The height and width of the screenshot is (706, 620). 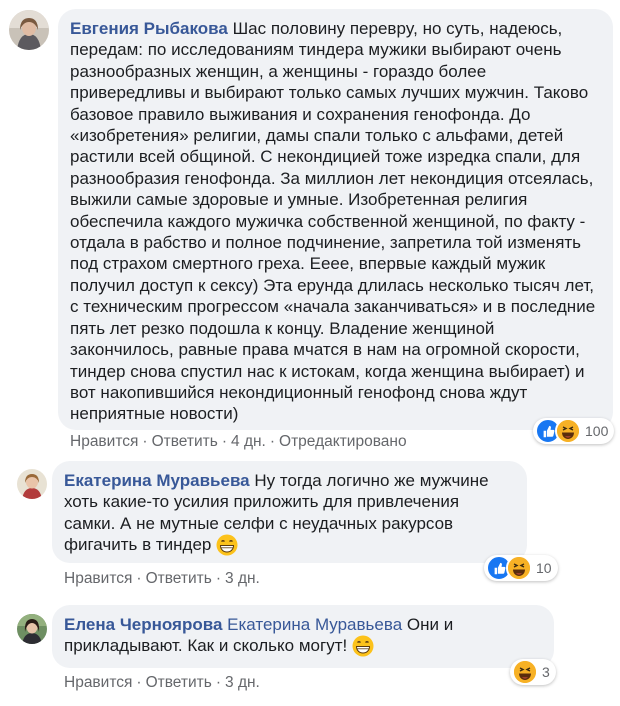 What do you see at coordinates (597, 431) in the screenshot?
I see `reaction-count: 100` at bounding box center [597, 431].